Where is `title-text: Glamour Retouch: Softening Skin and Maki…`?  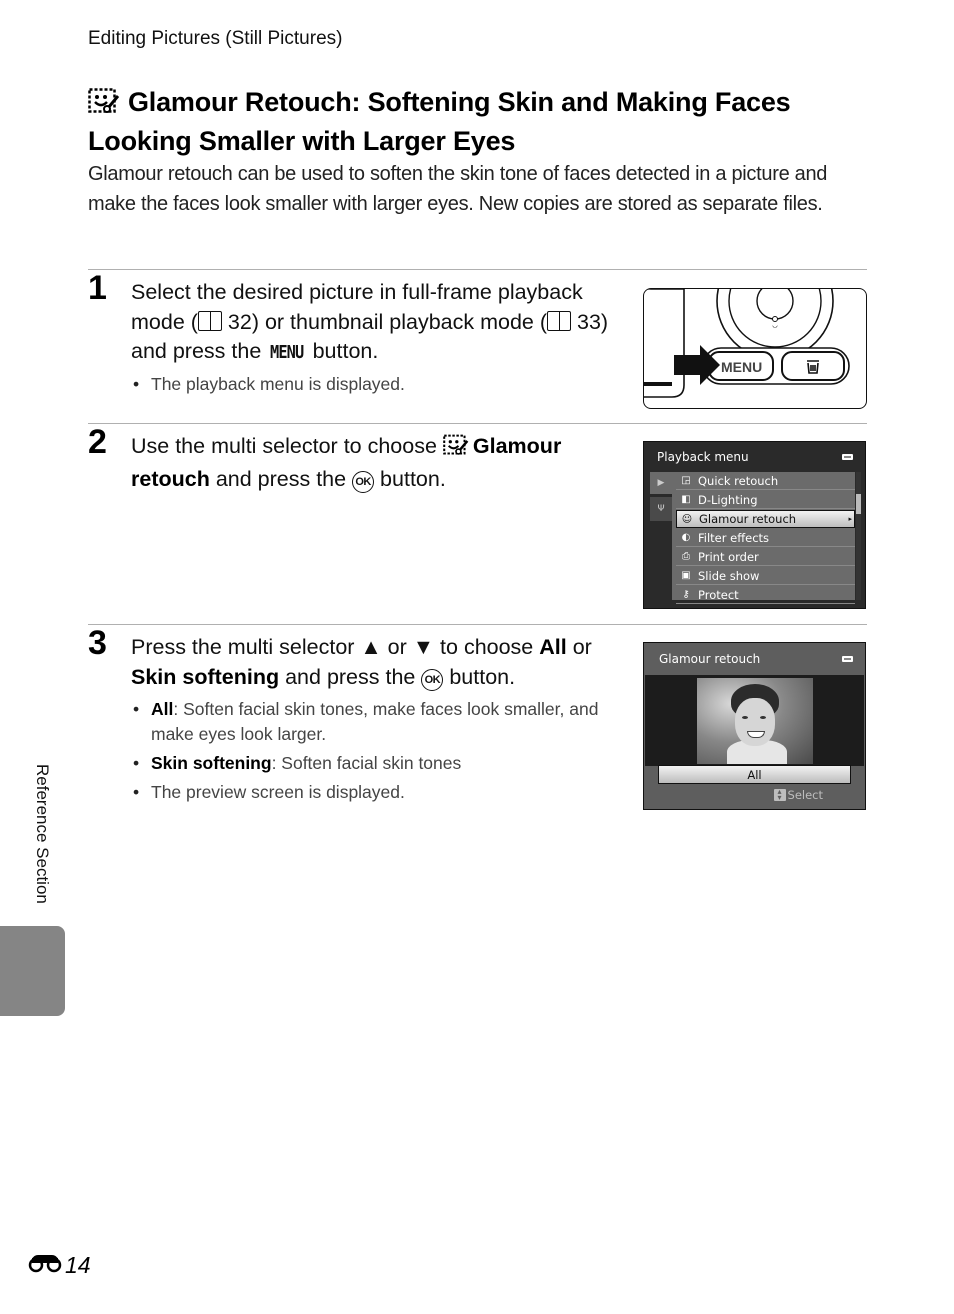 title-text: Glamour Retouch: Softening Skin and Maki… is located at coordinates (439, 121).